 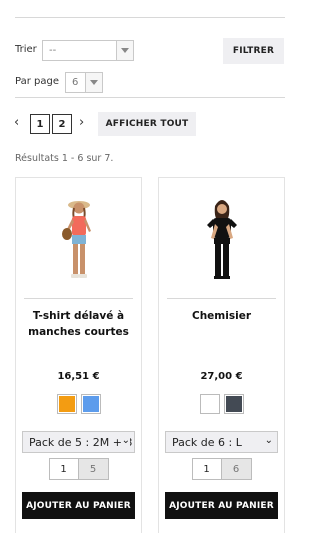 What do you see at coordinates (16, 122) in the screenshot?
I see `chevron-left-icon: ‹` at bounding box center [16, 122].